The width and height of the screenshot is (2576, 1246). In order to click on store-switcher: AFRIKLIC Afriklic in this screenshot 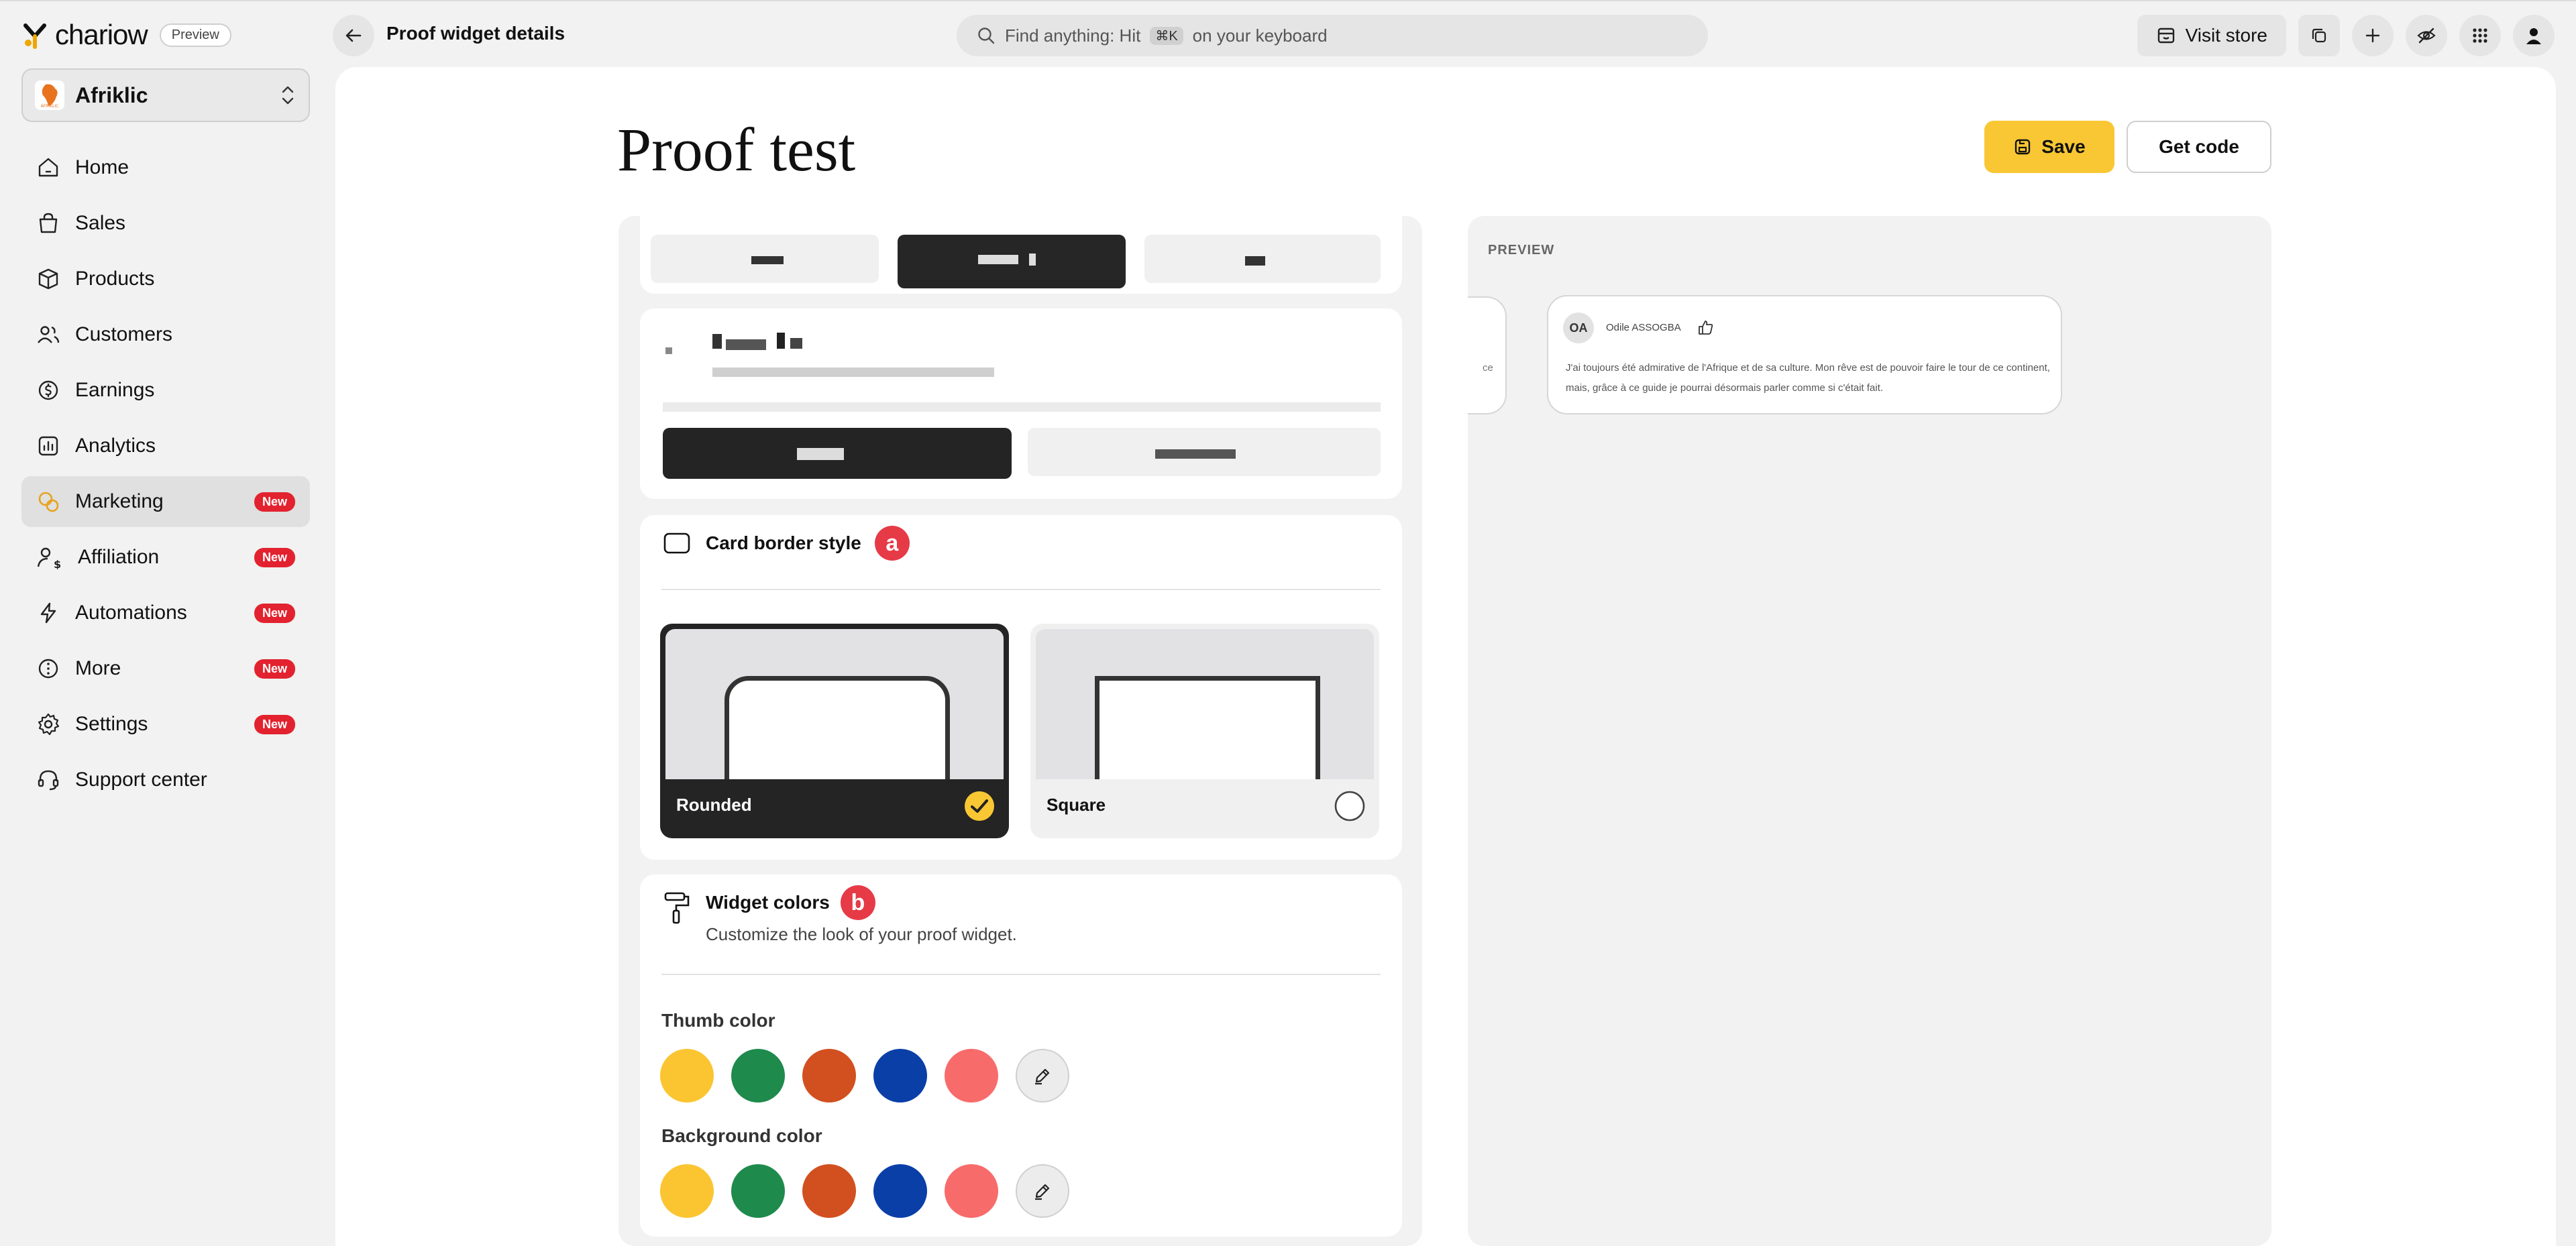, I will do `click(165, 95)`.